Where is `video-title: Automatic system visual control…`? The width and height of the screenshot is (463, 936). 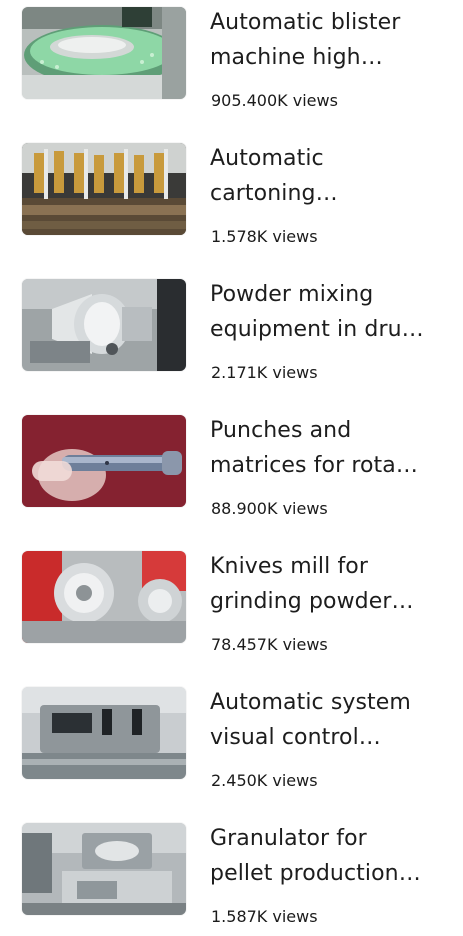 video-title: Automatic system visual control… is located at coordinates (330, 720).